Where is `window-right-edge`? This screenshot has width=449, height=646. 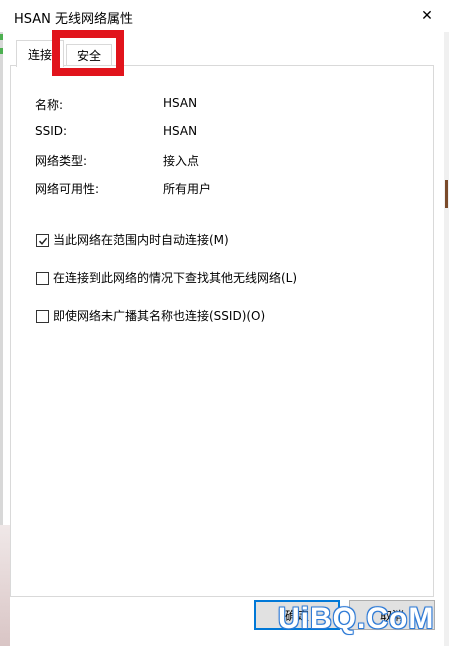 window-right-edge is located at coordinates (446, 339).